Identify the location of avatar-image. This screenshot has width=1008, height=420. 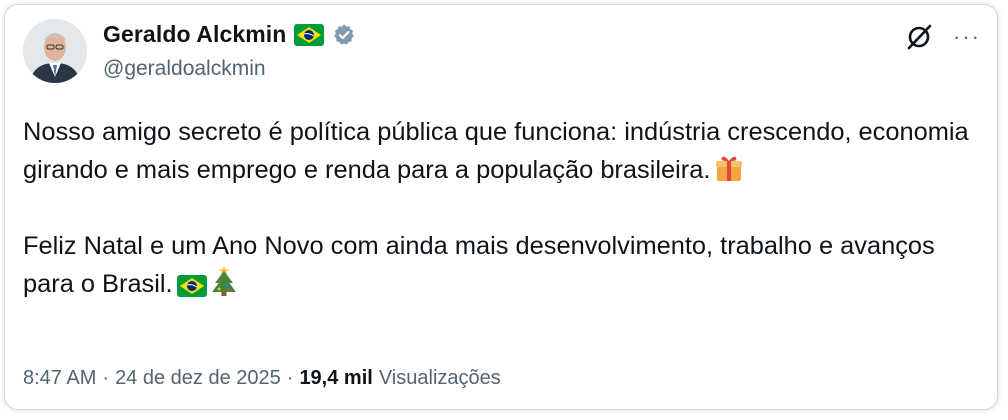
(55, 51).